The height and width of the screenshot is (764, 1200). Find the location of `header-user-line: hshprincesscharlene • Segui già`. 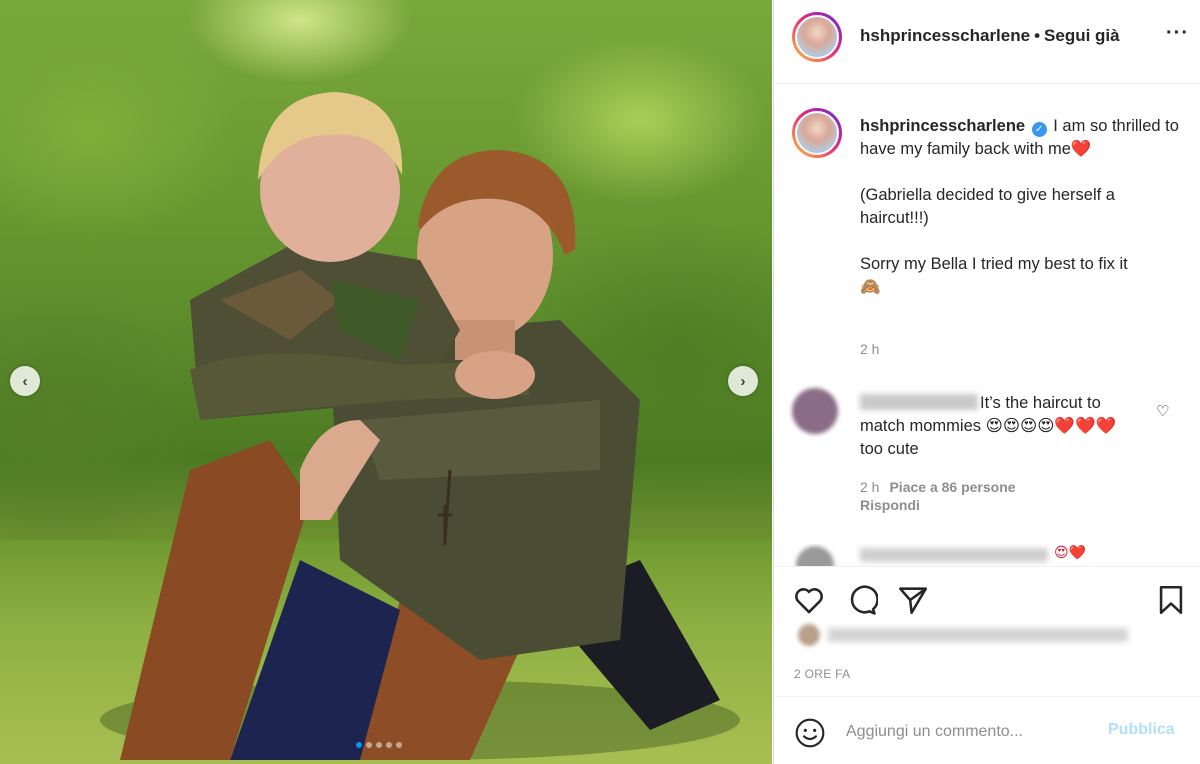

header-user-line: hshprincesscharlene • Segui già is located at coordinates (990, 36).